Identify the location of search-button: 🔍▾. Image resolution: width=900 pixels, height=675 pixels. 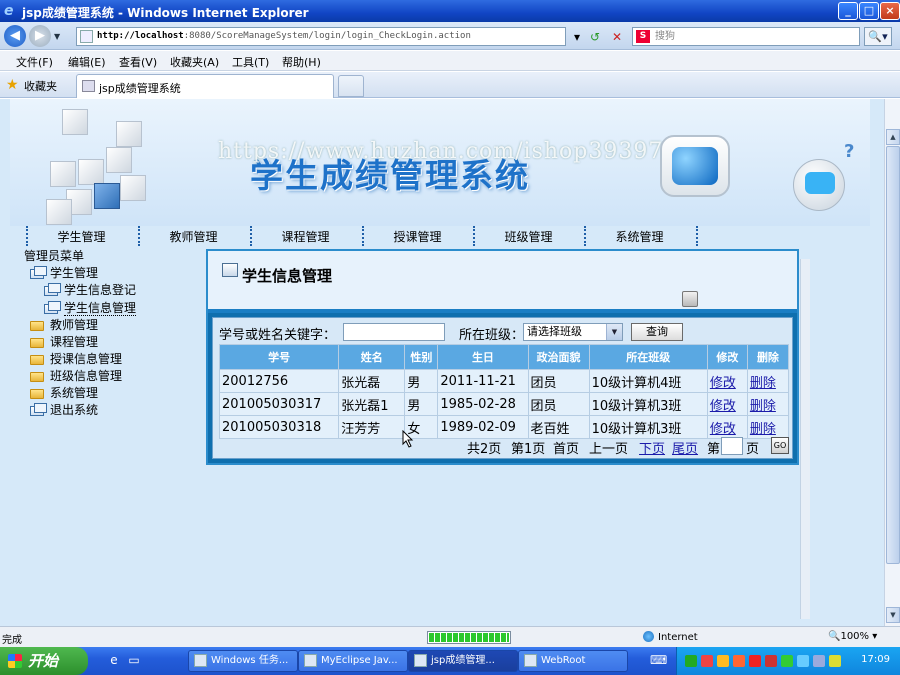
(878, 36).